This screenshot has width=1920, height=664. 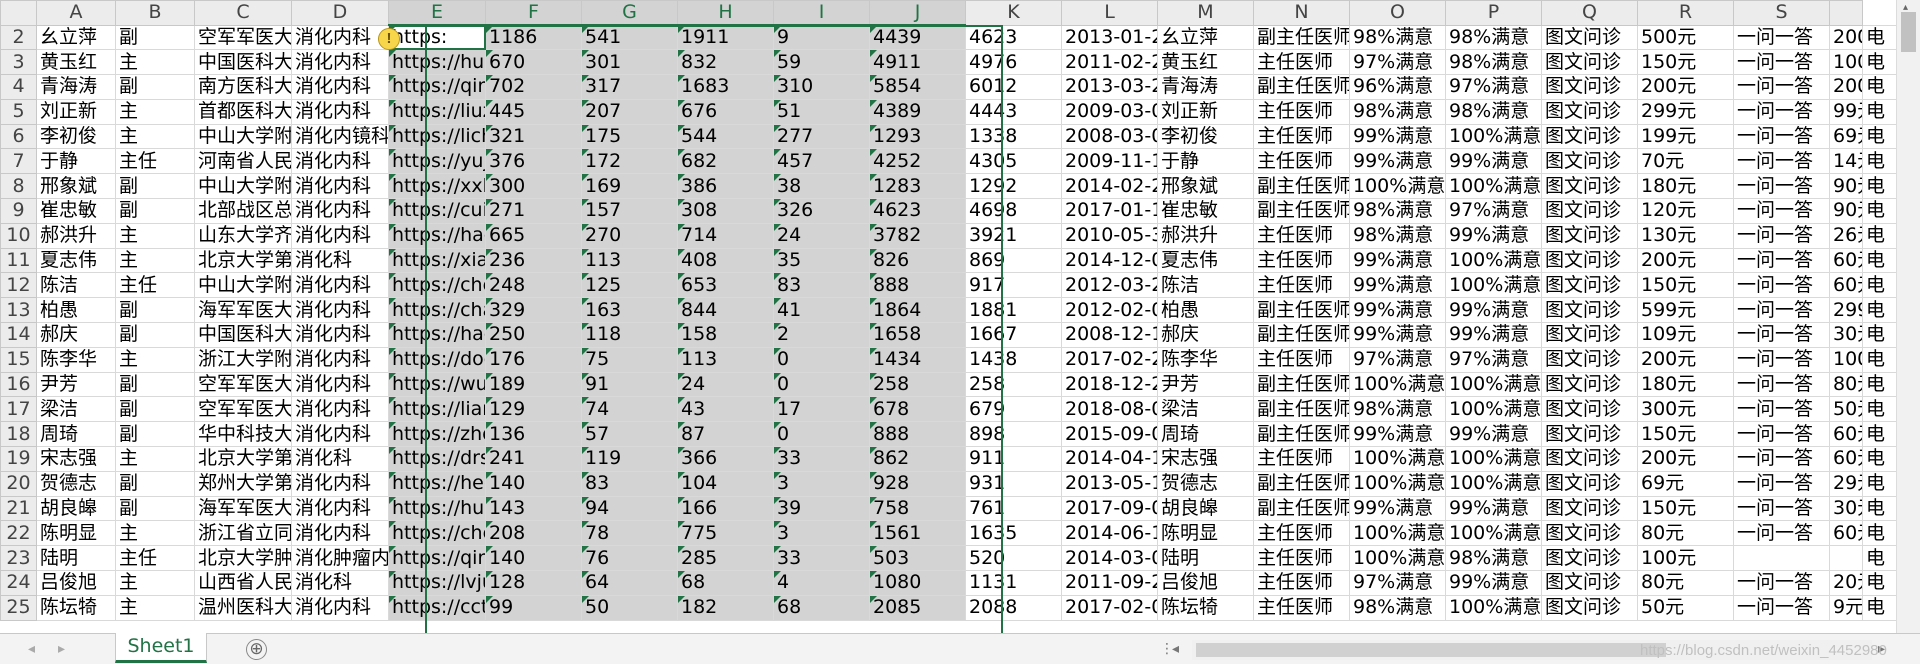 I want to click on cell-h: 408, so click(x=725, y=260).